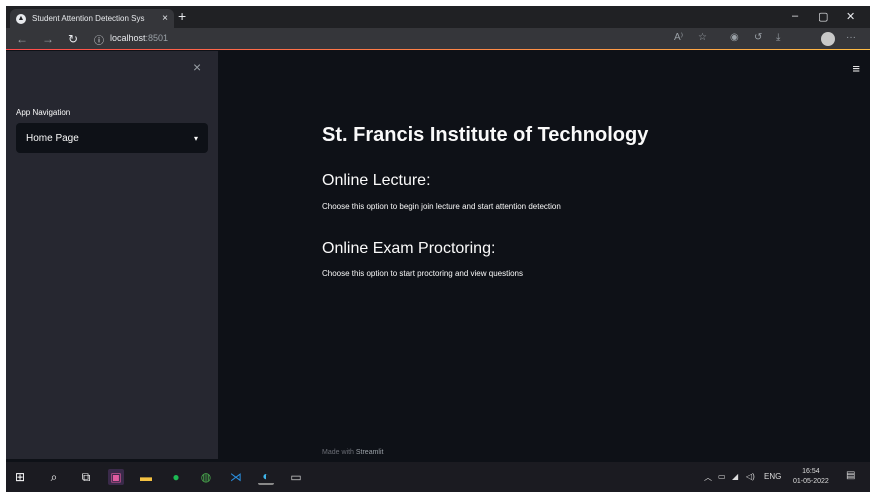 The height and width of the screenshot is (502, 882). I want to click on chrome-icon: ◍, so click(206, 477).